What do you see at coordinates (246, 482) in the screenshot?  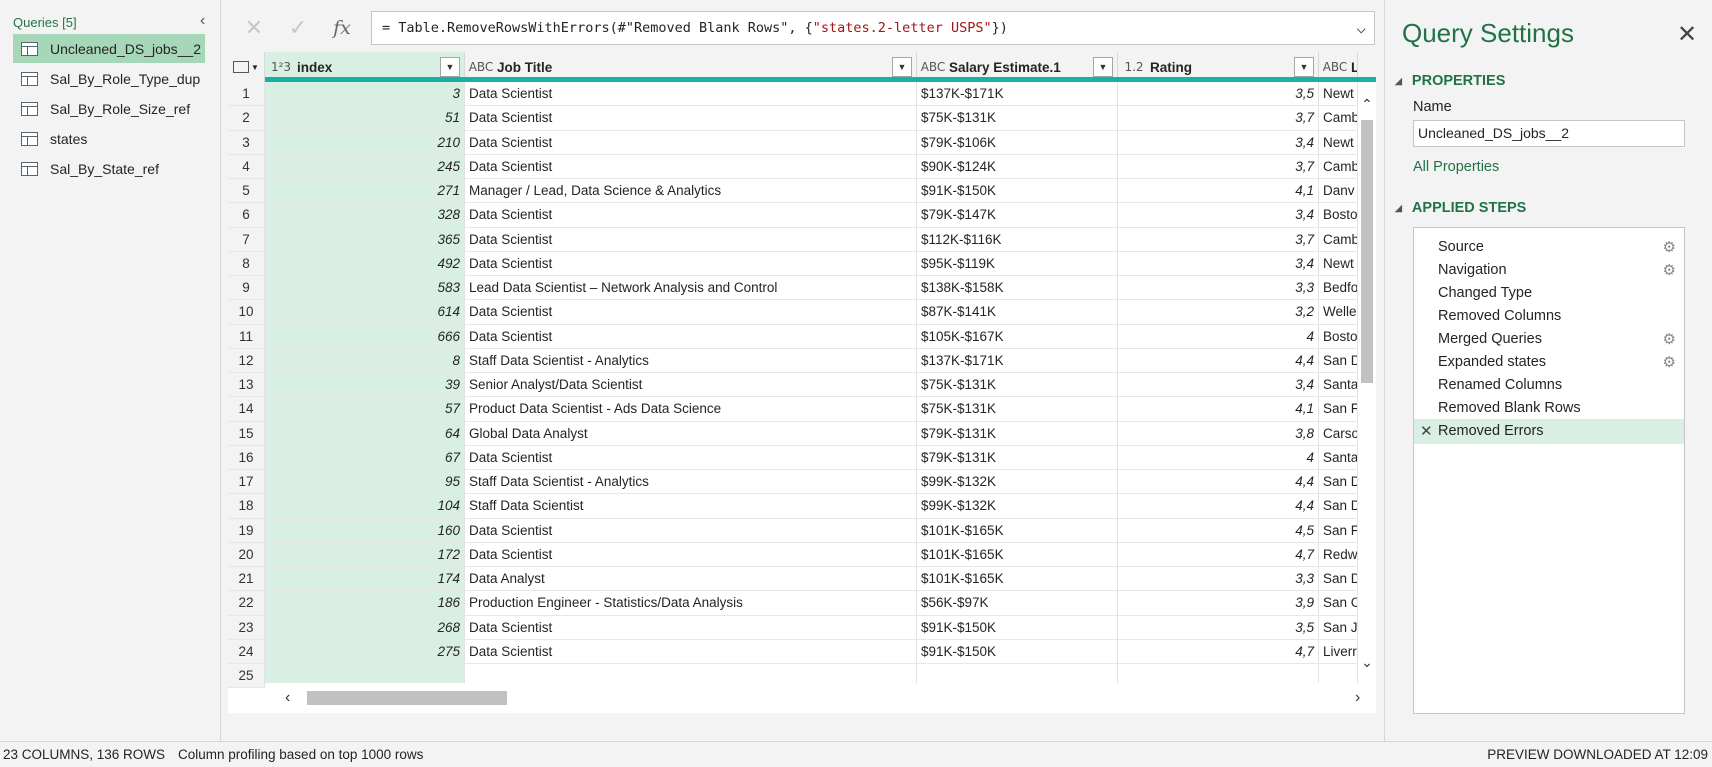 I see `row-number: 17` at bounding box center [246, 482].